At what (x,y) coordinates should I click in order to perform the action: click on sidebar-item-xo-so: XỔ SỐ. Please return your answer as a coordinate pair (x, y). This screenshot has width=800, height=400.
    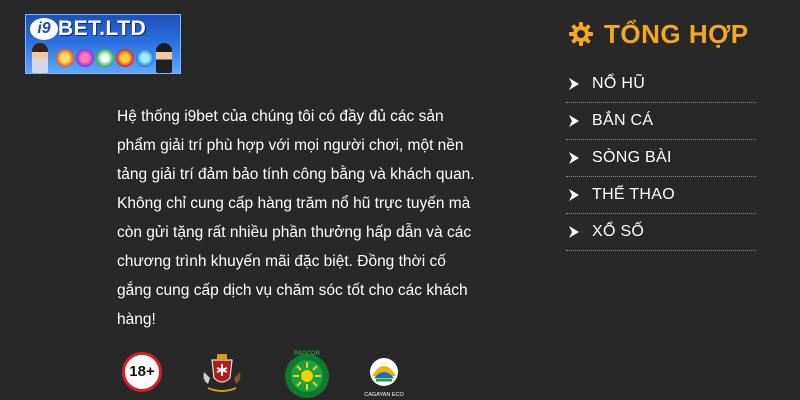
    Looking at the image, I should click on (661, 232).